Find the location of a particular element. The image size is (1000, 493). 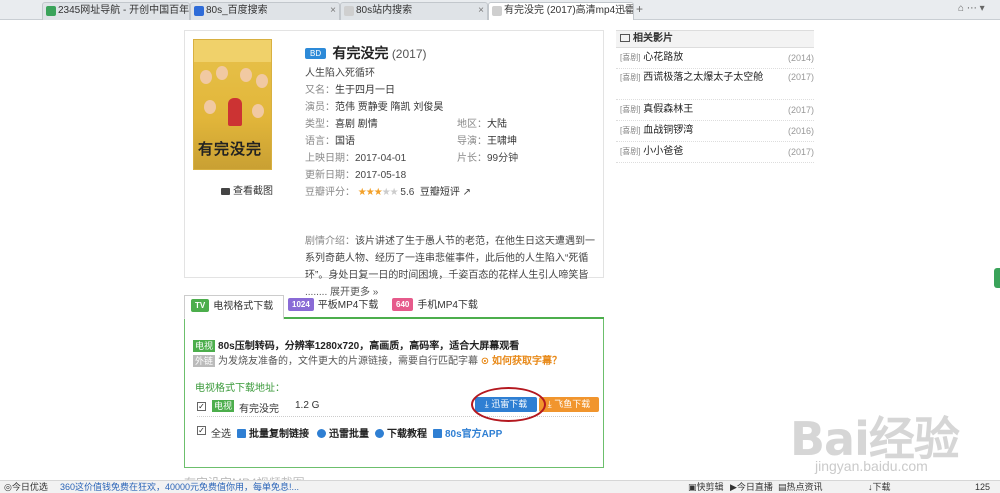

watermark-url: jingyan.baidu.com is located at coordinates (871, 466).